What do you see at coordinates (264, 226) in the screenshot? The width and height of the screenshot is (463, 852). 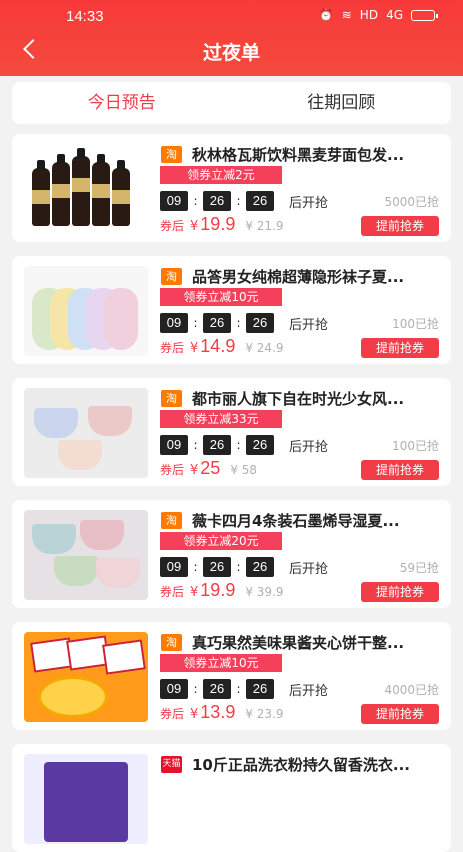 I see `original-price: ¥ 21.9` at bounding box center [264, 226].